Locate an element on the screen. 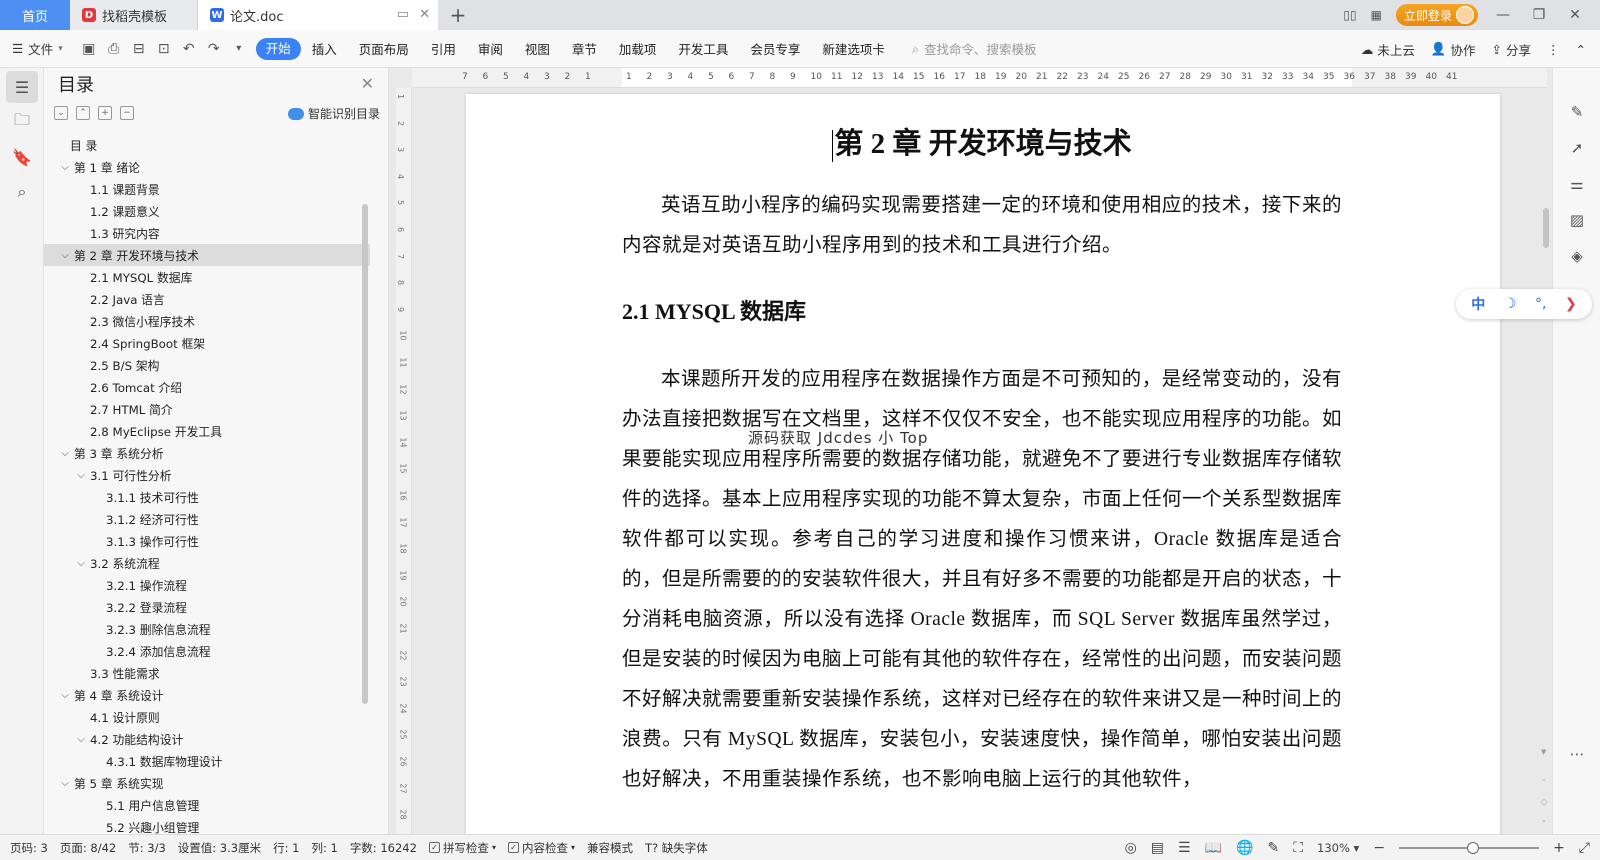 This screenshot has width=1600, height=860. outline-item: 3.1.1 技术可行性 is located at coordinates (207, 497).